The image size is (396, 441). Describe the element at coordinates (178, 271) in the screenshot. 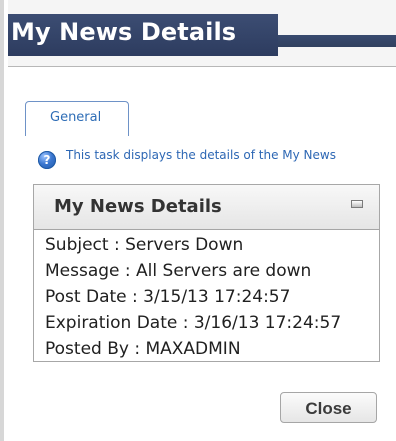

I see `message-text: Message : All Servers are down` at that location.